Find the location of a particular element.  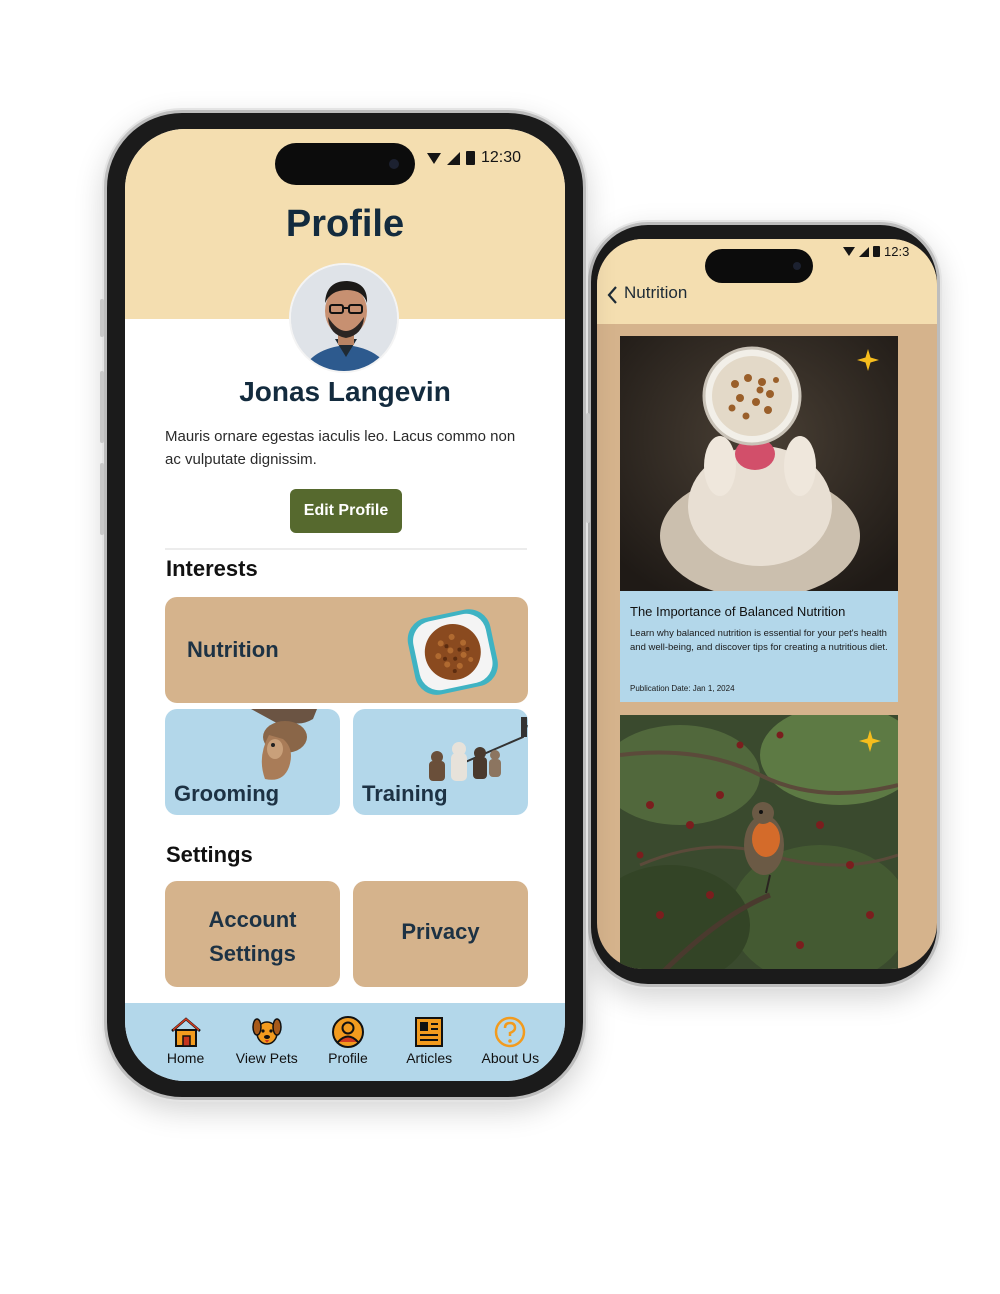

user-name: Jonas Langevin is located at coordinates (345, 391).